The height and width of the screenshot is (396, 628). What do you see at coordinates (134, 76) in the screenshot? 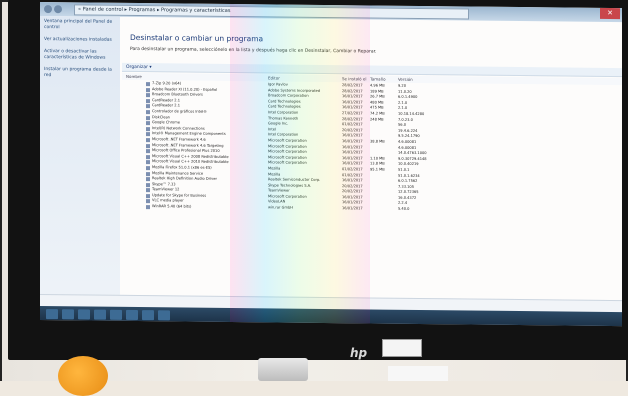
I see `column-header-name: Nombre` at bounding box center [134, 76].